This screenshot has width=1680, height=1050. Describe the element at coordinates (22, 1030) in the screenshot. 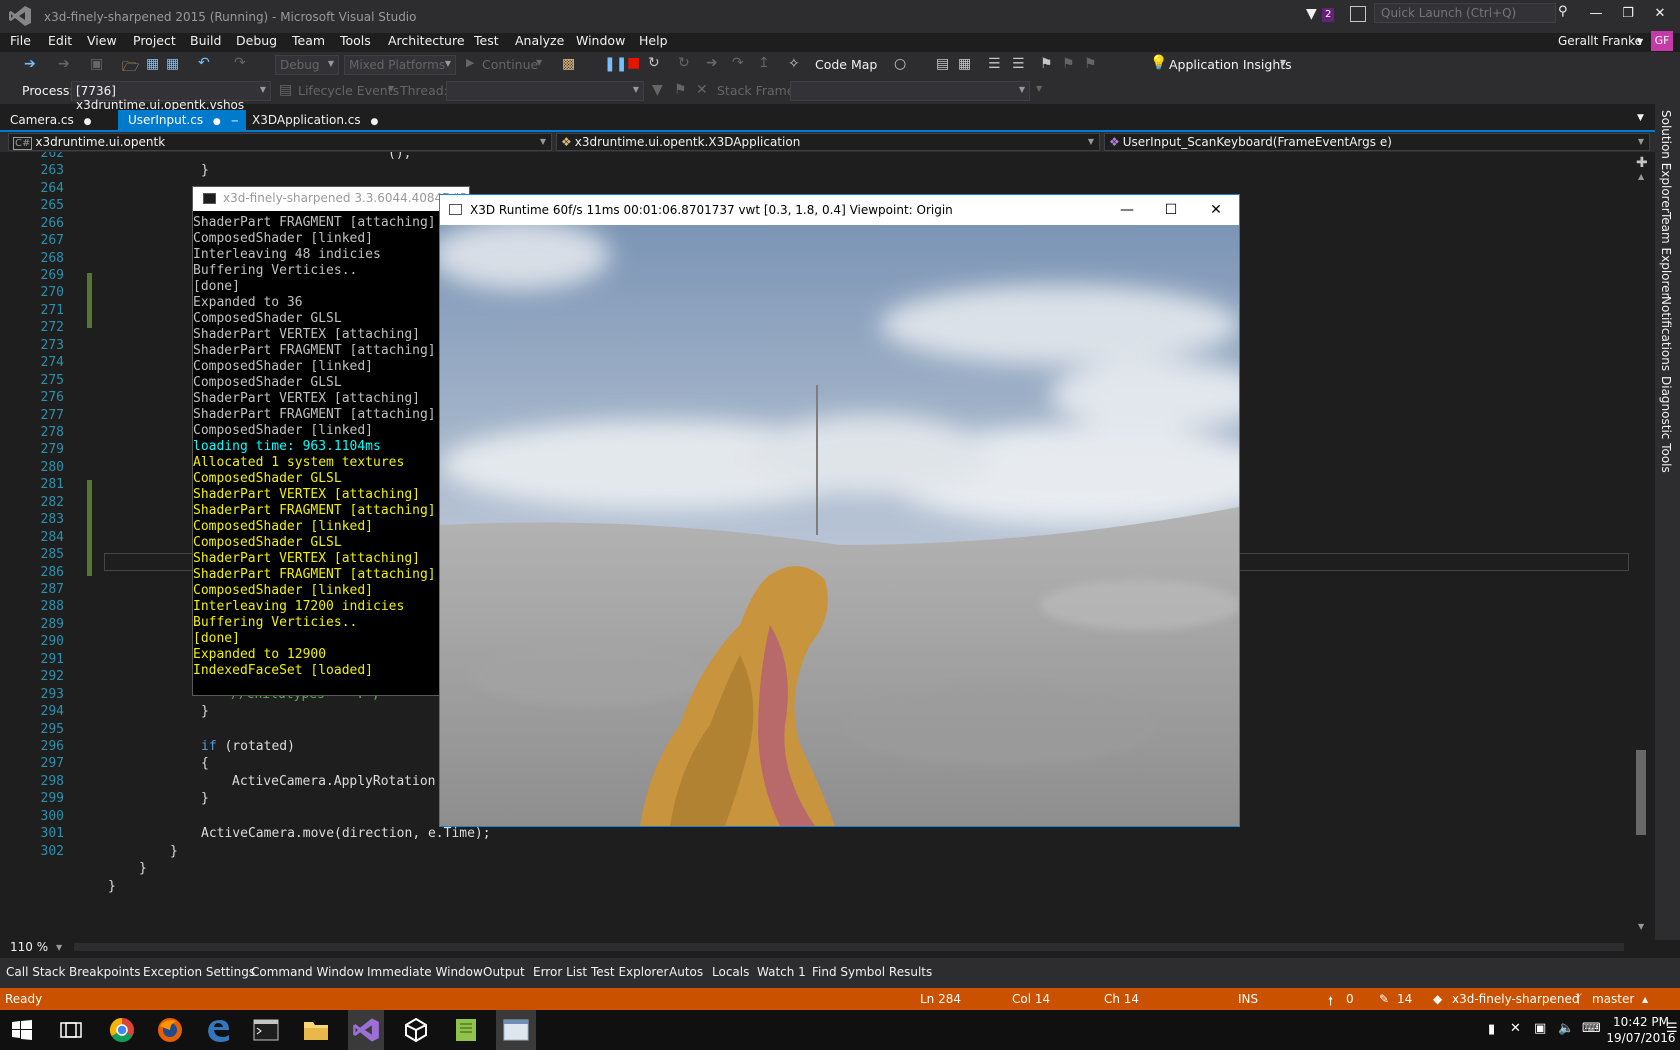

I see `windows-start-icon` at that location.